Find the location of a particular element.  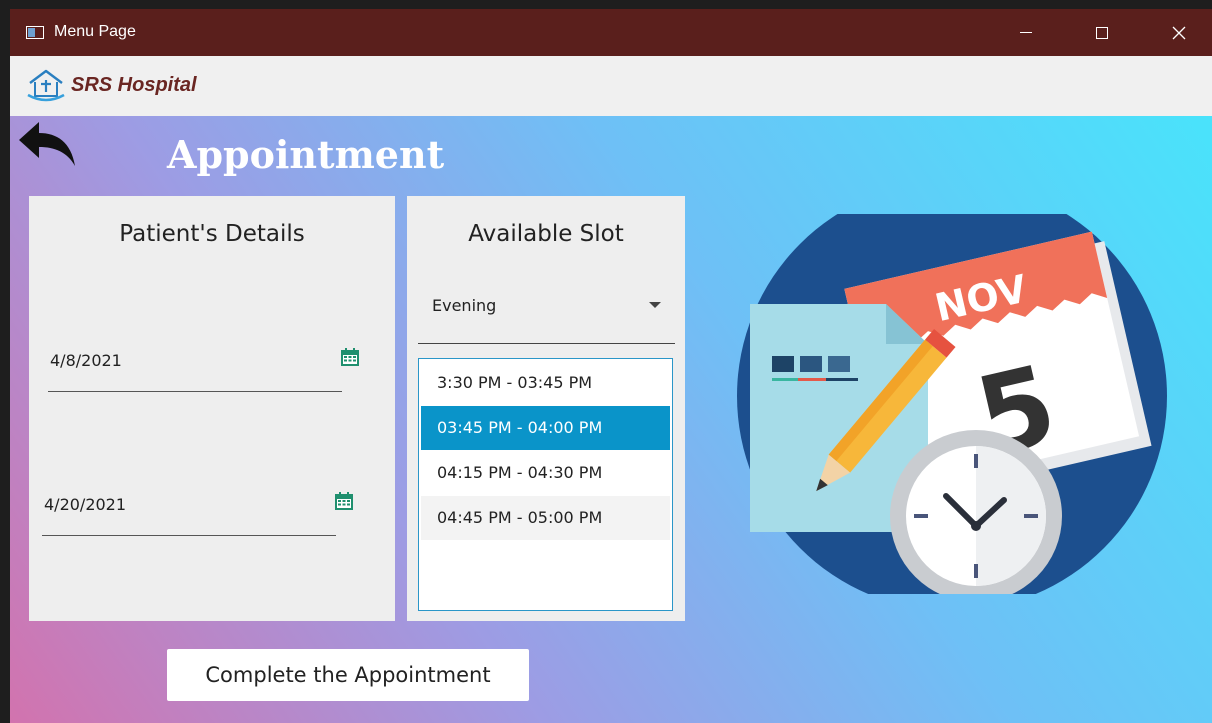

minimize-icon is located at coordinates (1026, 32).